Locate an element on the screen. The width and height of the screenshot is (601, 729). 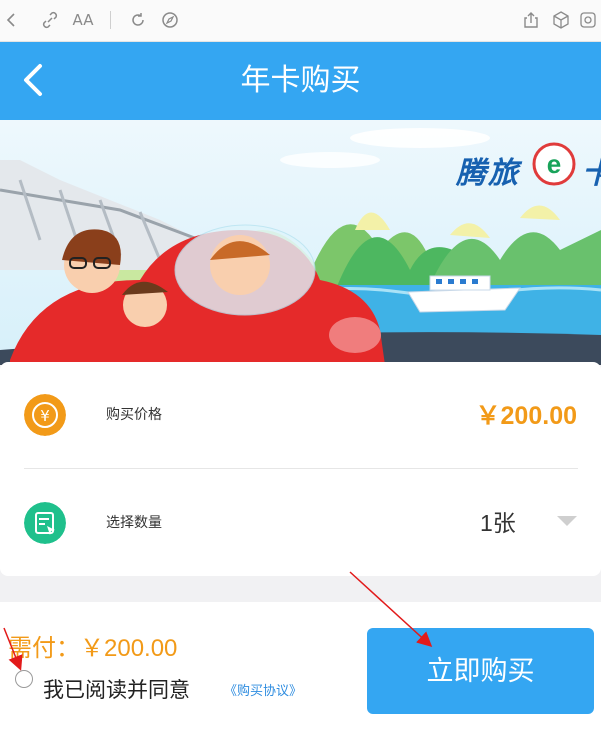
browser-toolbar: AA is located at coordinates (300, 21).